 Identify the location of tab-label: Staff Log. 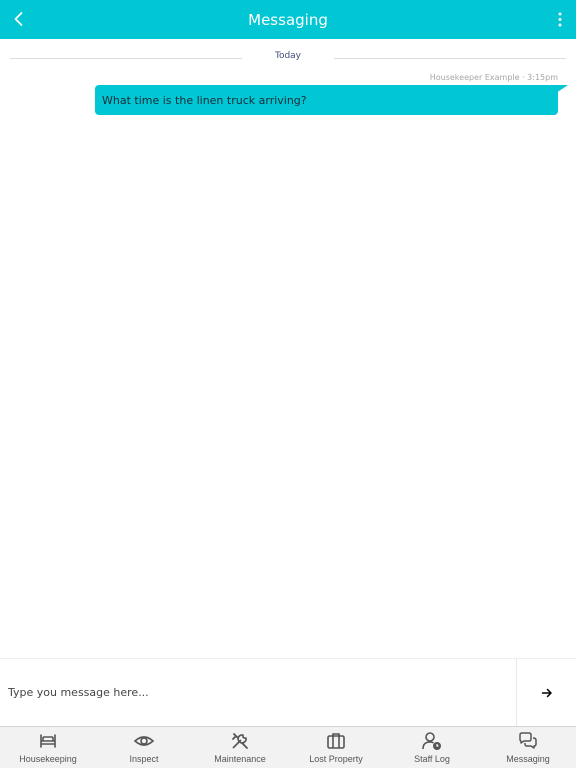
(432, 759).